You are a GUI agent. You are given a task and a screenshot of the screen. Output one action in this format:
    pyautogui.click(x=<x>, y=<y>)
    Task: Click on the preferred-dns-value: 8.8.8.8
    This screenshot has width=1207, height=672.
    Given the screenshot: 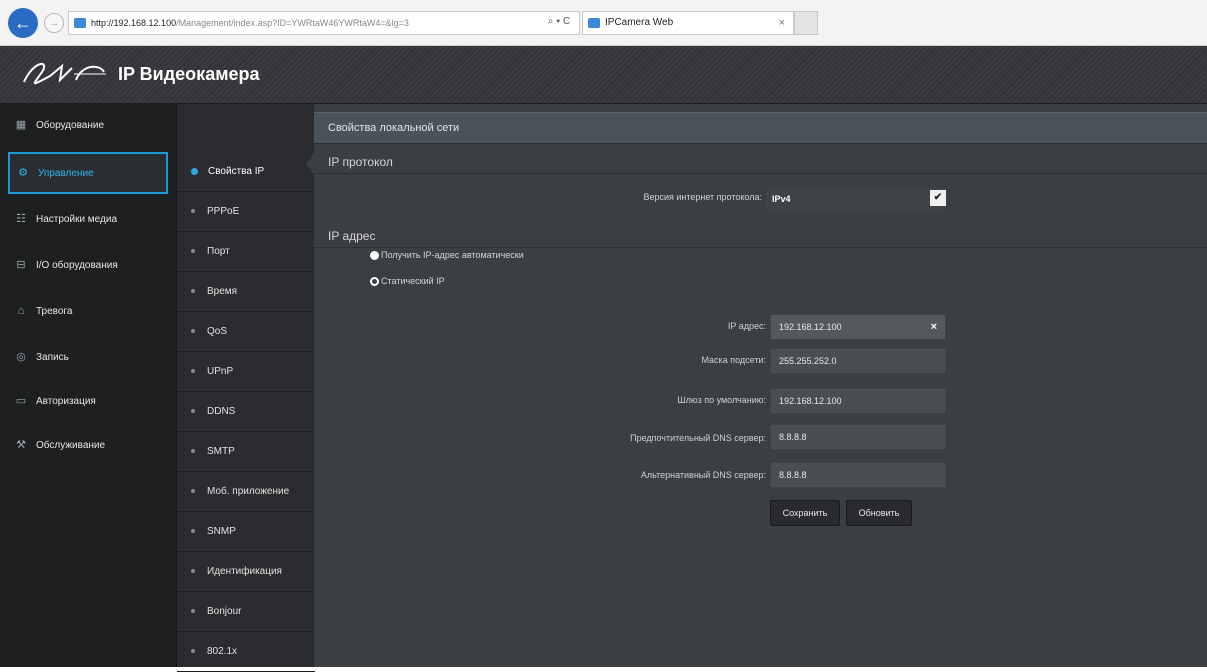 What is the action you would take?
    pyautogui.click(x=793, y=437)
    